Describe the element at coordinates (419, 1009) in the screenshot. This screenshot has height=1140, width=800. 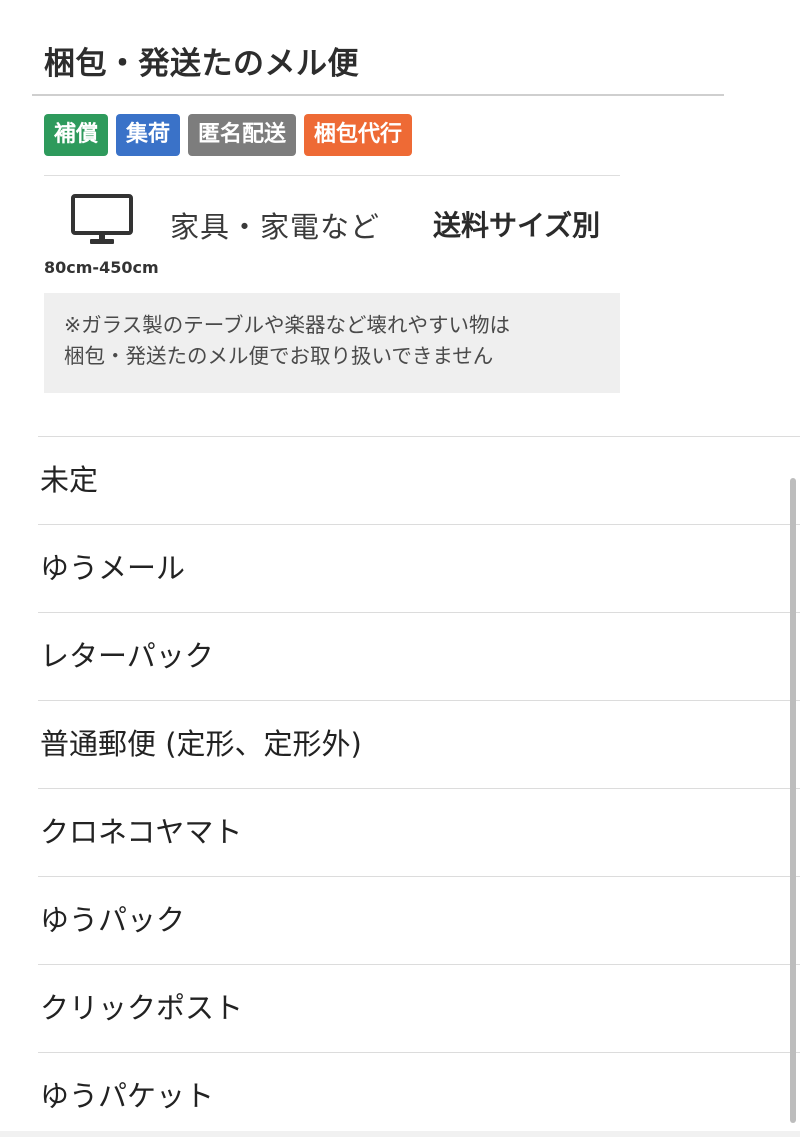
I see `option-click-post: クリックポスト` at that location.